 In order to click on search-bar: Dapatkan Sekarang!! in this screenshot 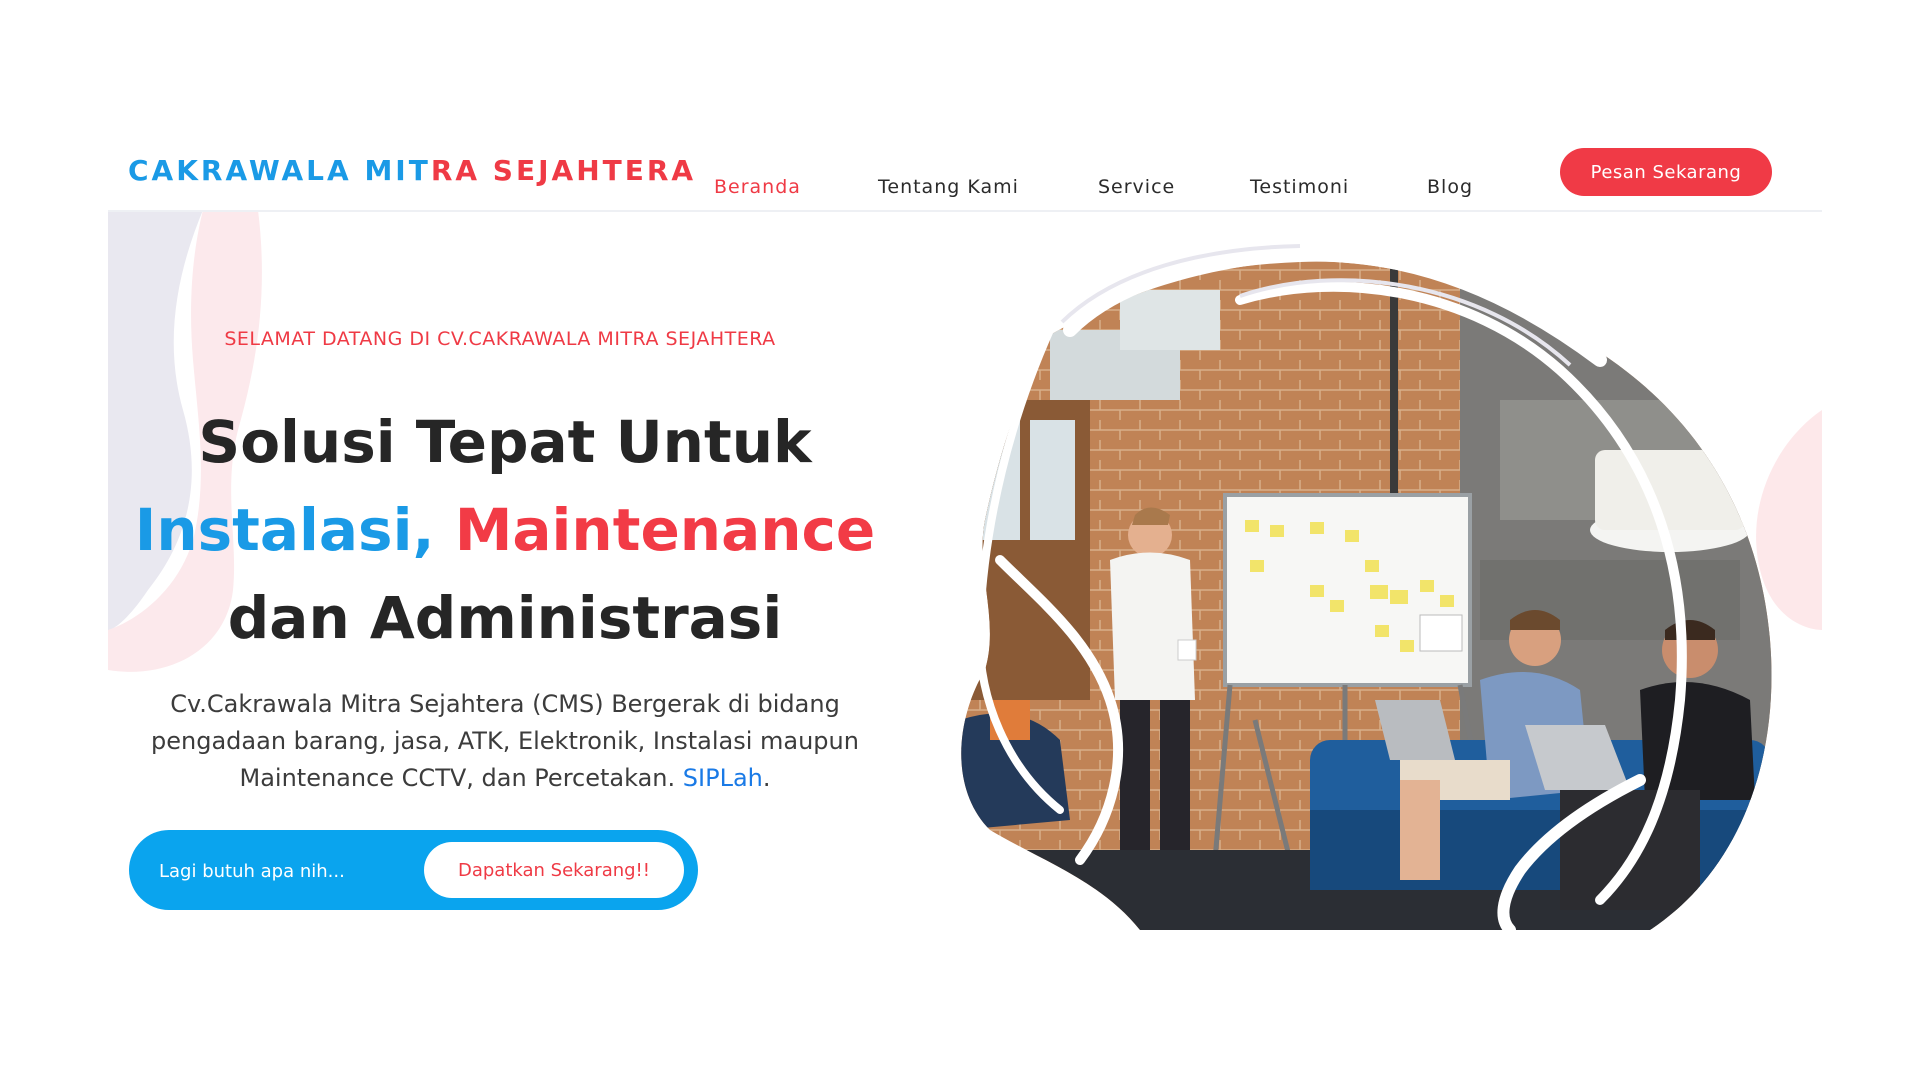, I will do `click(413, 870)`.